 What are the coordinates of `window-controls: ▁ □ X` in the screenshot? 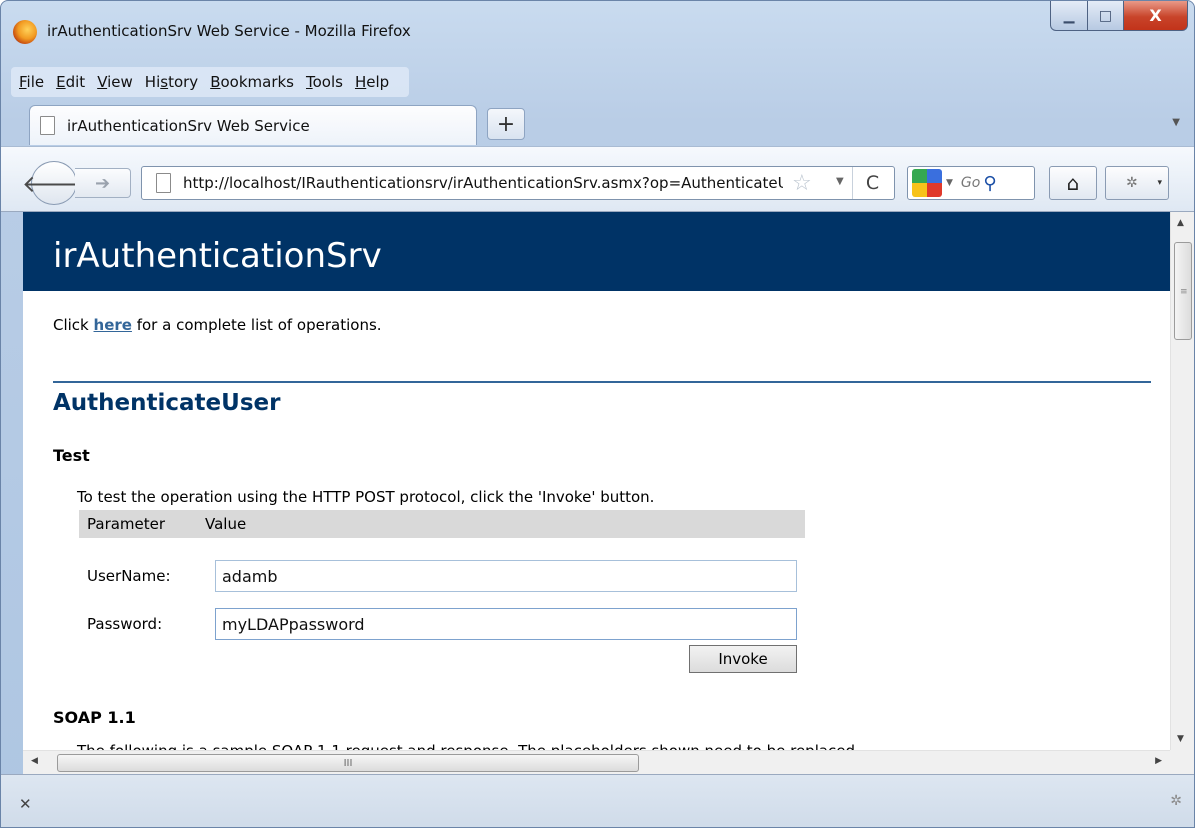 It's located at (1119, 16).